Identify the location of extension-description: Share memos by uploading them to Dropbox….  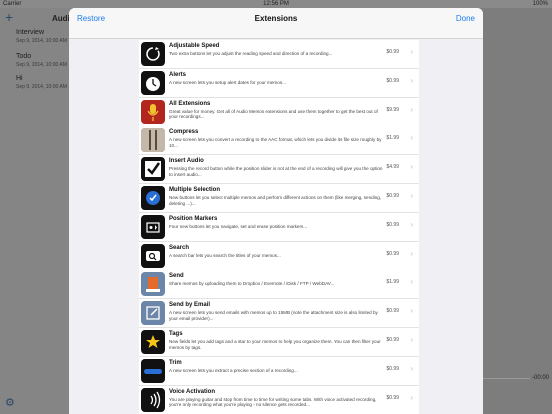
(252, 284).